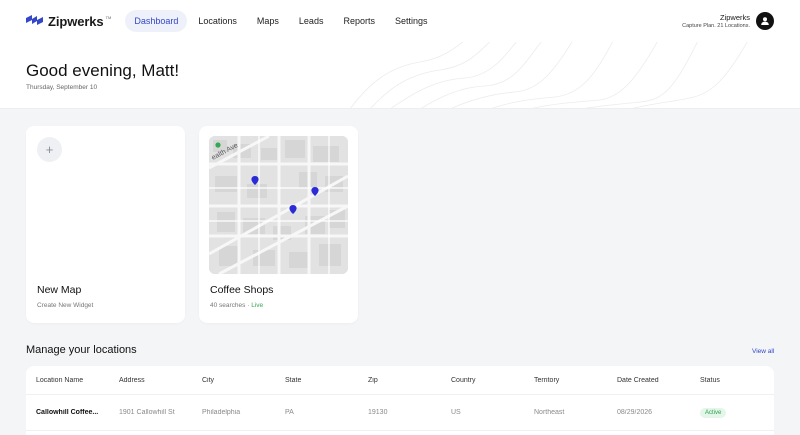 This screenshot has width=800, height=435. I want to click on map-thumbnail: ealth Ave, so click(278, 205).